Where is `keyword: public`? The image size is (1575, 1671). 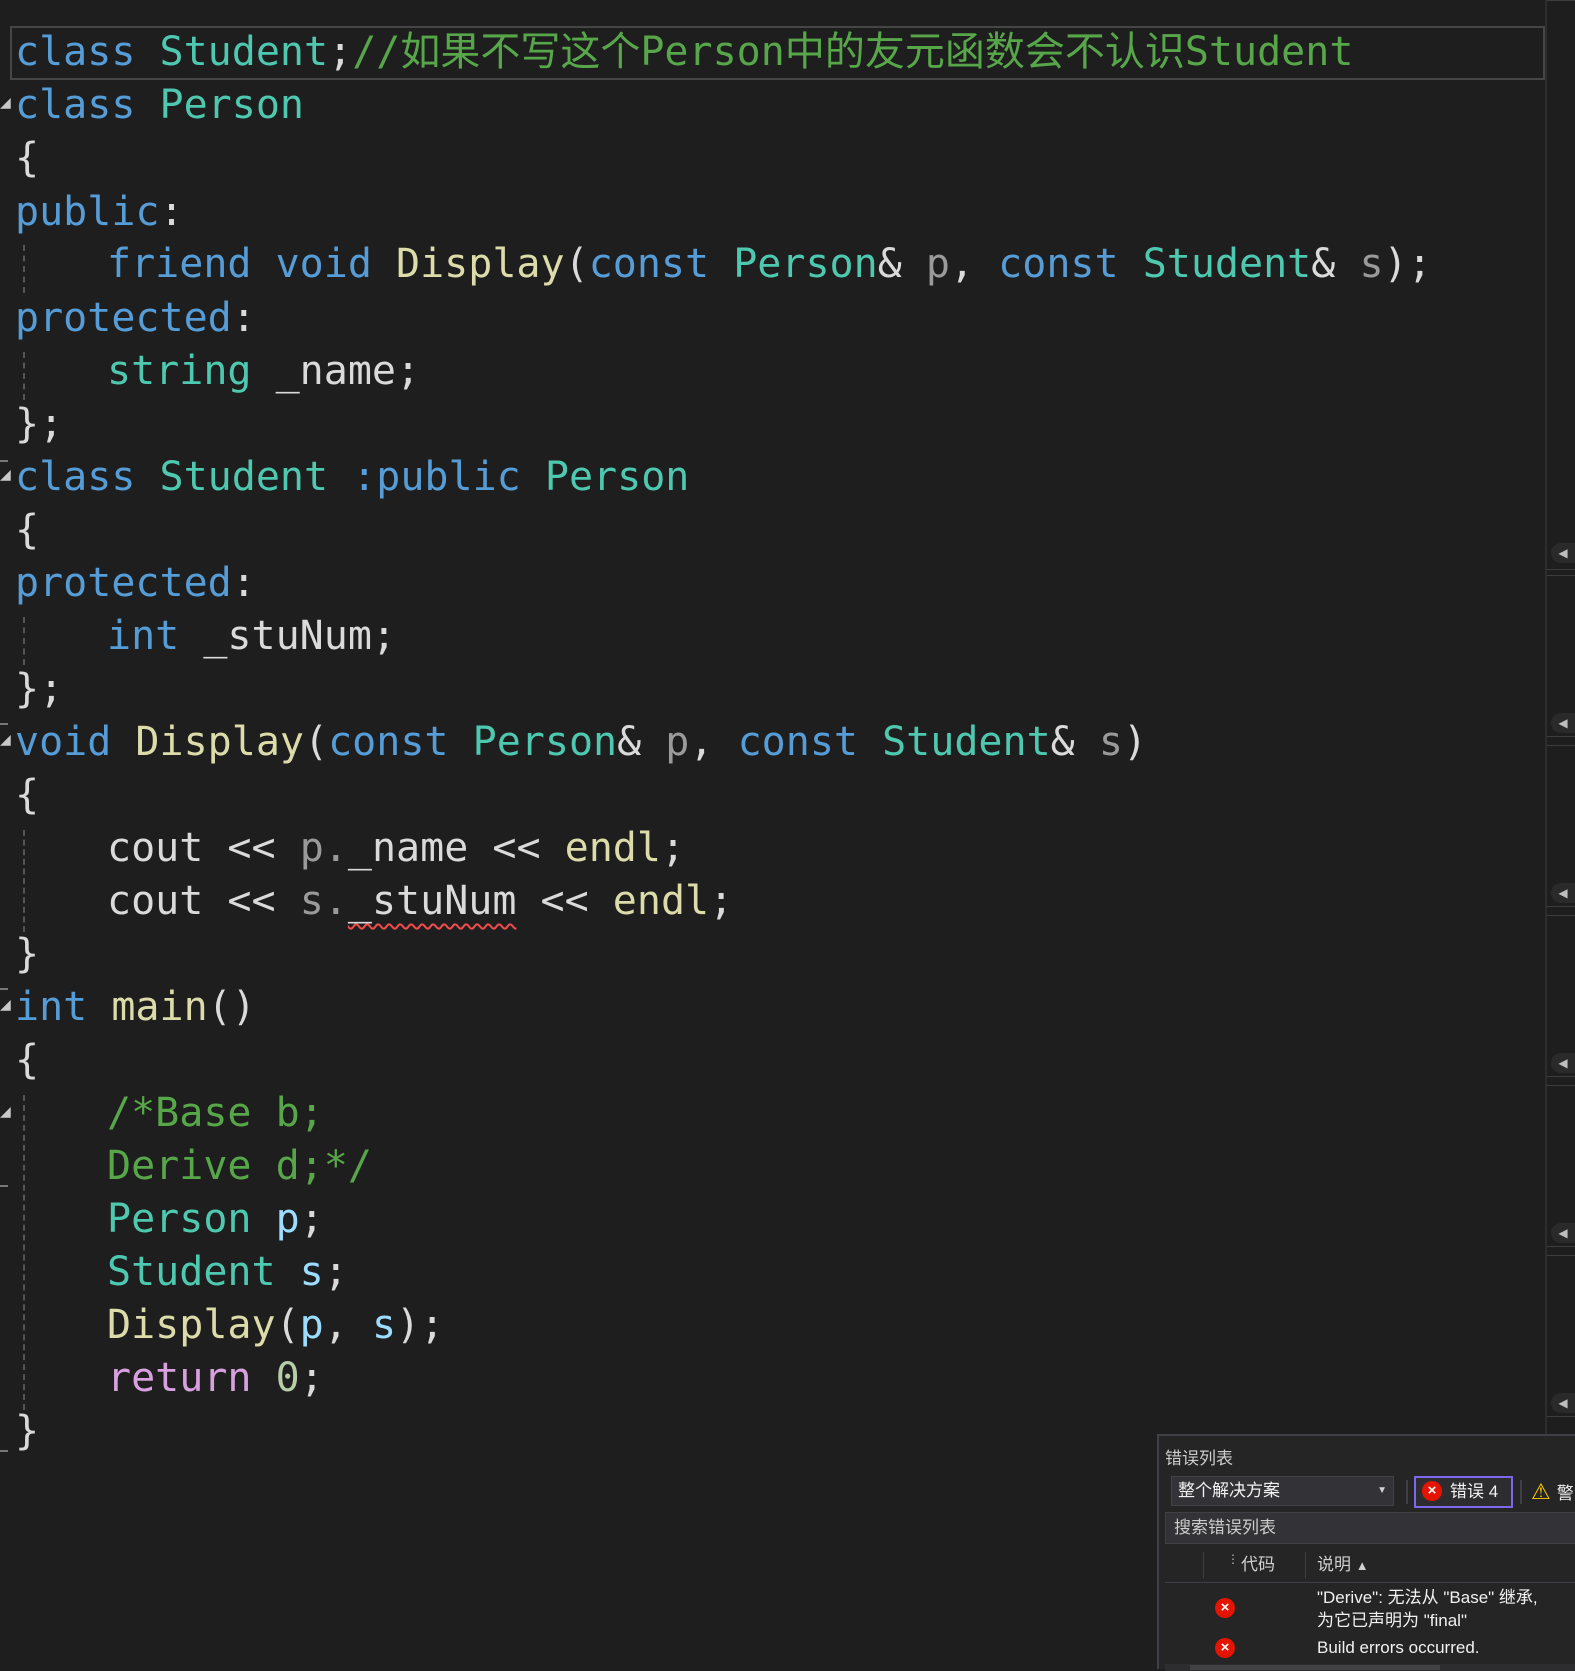 keyword: public is located at coordinates (87, 212).